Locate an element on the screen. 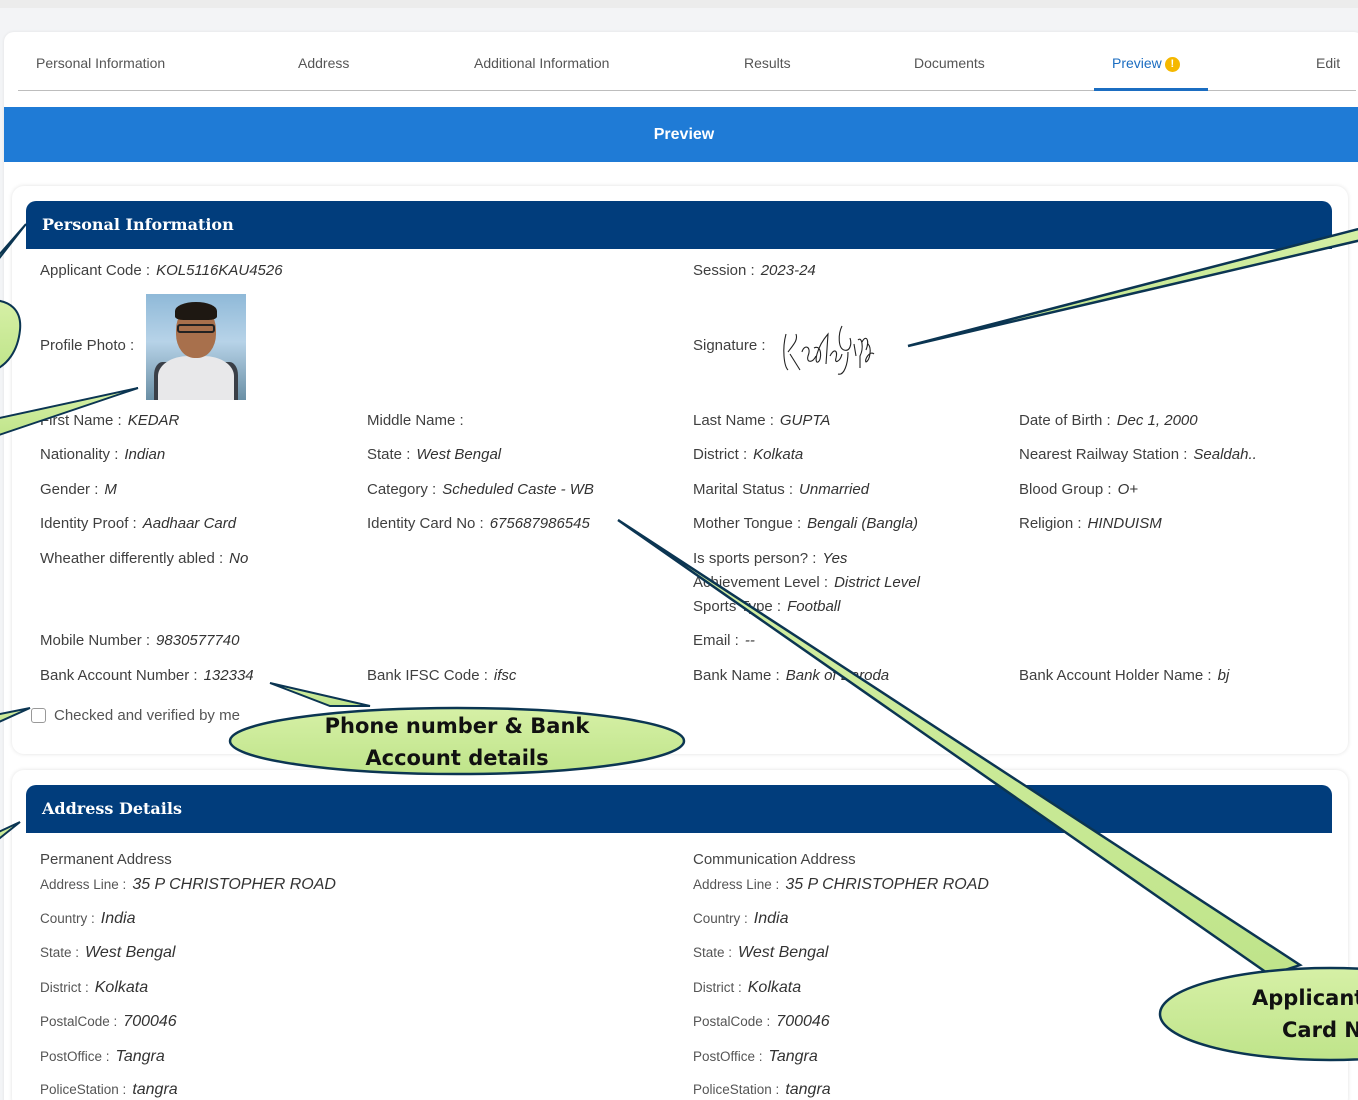 Image resolution: width=1358 pixels, height=1100 pixels. religion-value: HINDUISM is located at coordinates (1124, 523).